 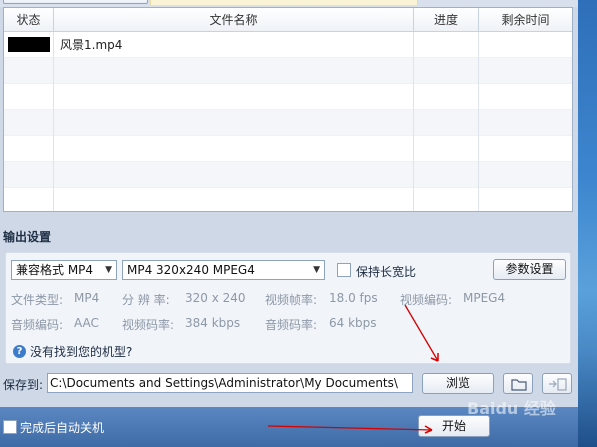 What do you see at coordinates (446, 20) in the screenshot?
I see `column-progress: 进度` at bounding box center [446, 20].